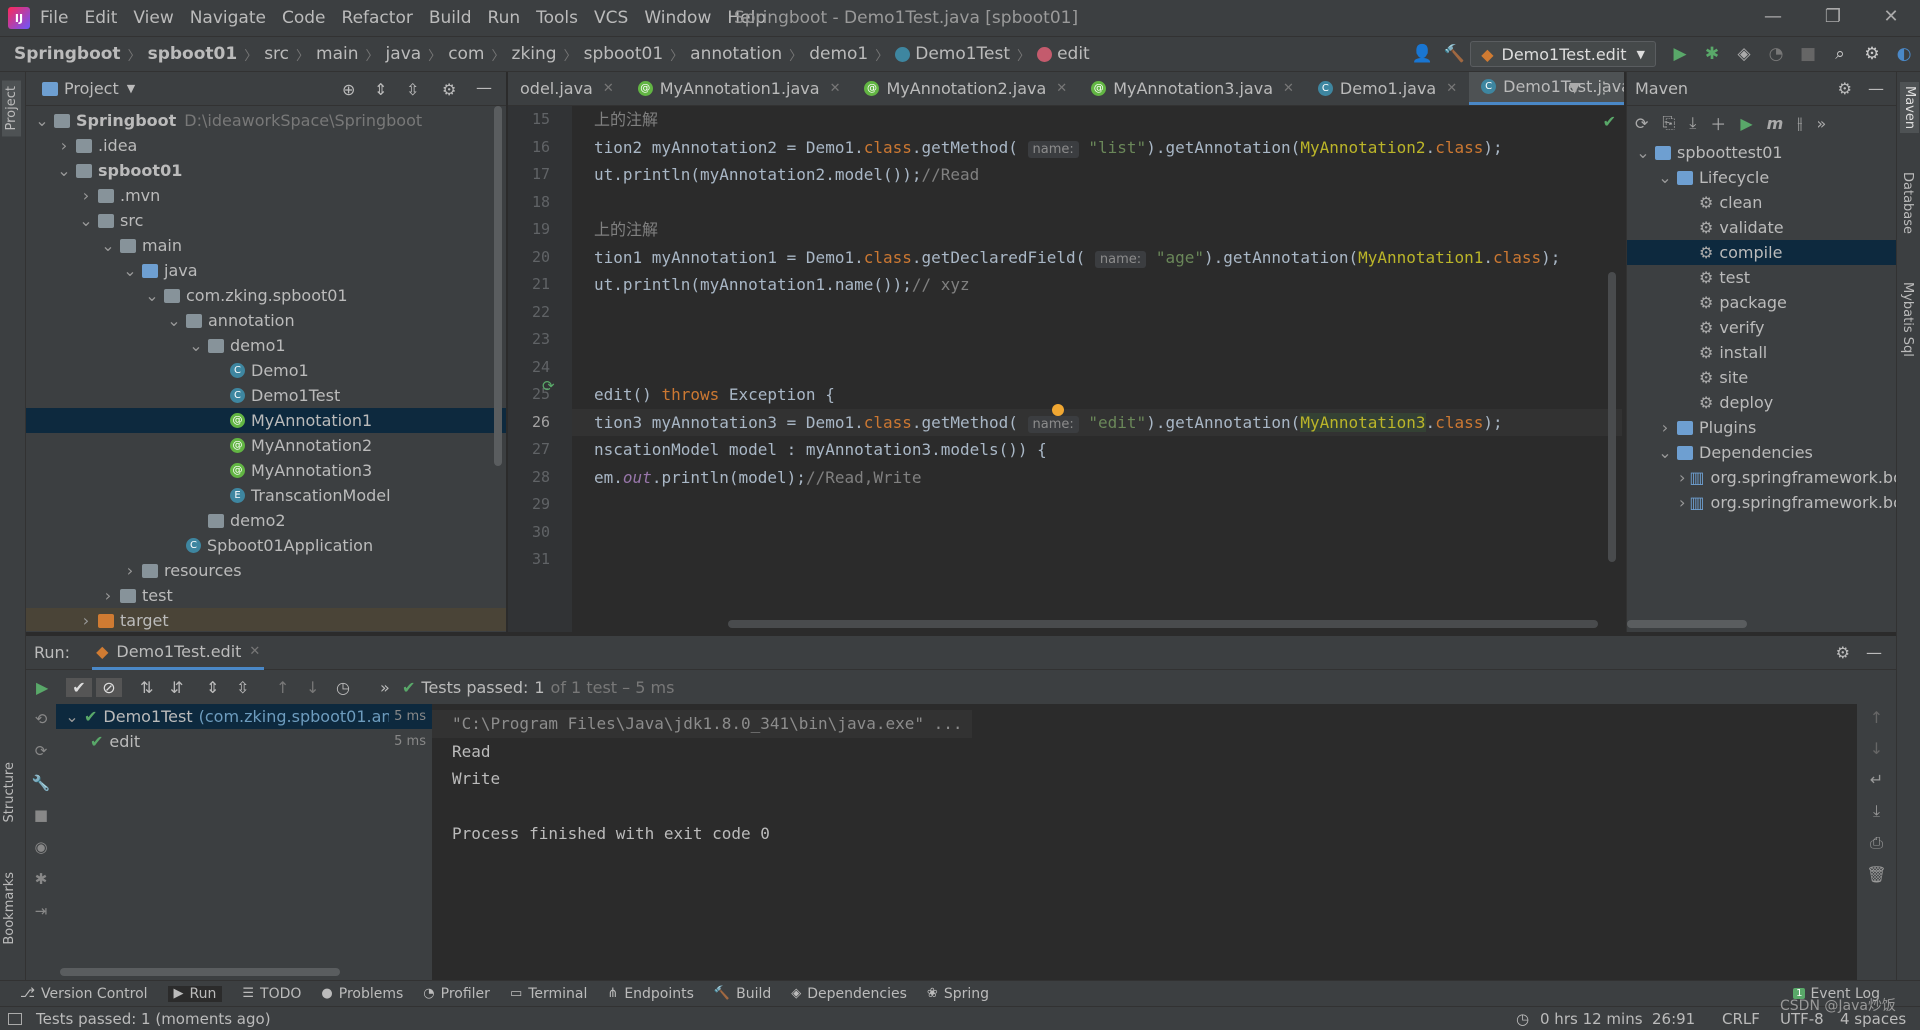  I want to click on breadcrumb-item: spboot01, so click(624, 54).